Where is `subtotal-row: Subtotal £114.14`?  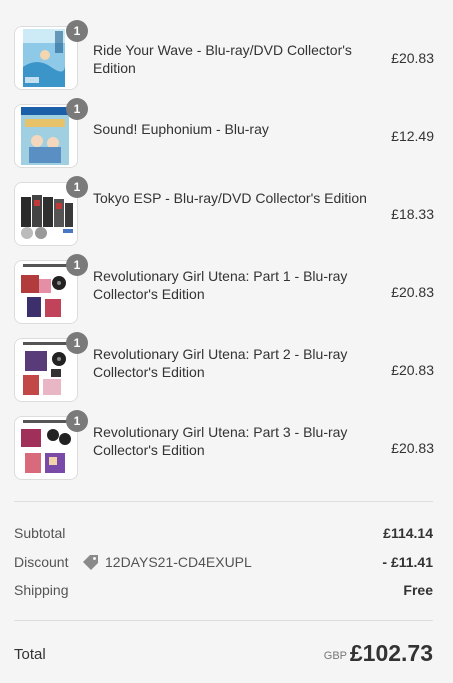
subtotal-row: Subtotal £114.14 is located at coordinates (223, 535).